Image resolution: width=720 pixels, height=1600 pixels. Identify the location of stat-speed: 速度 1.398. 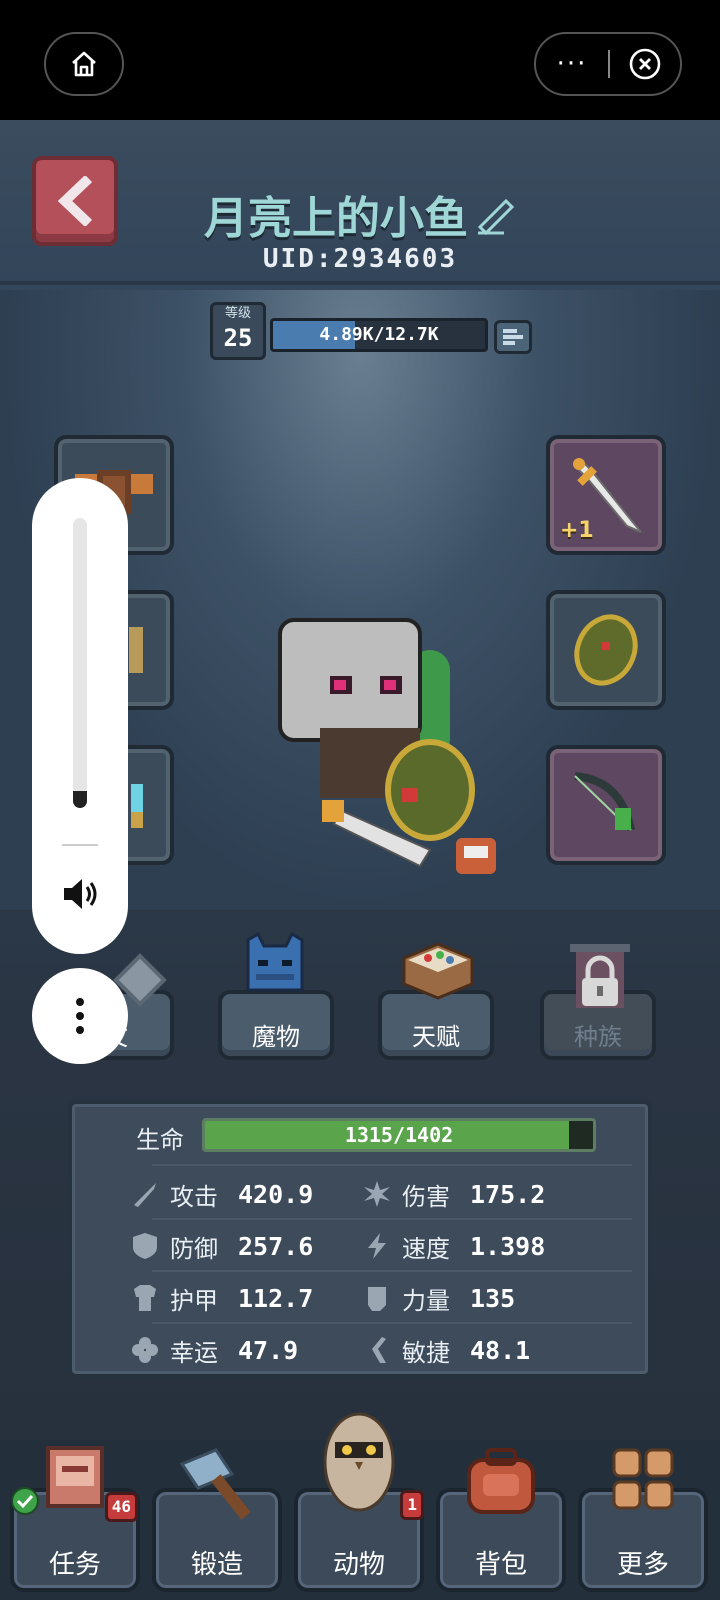
(453, 1246).